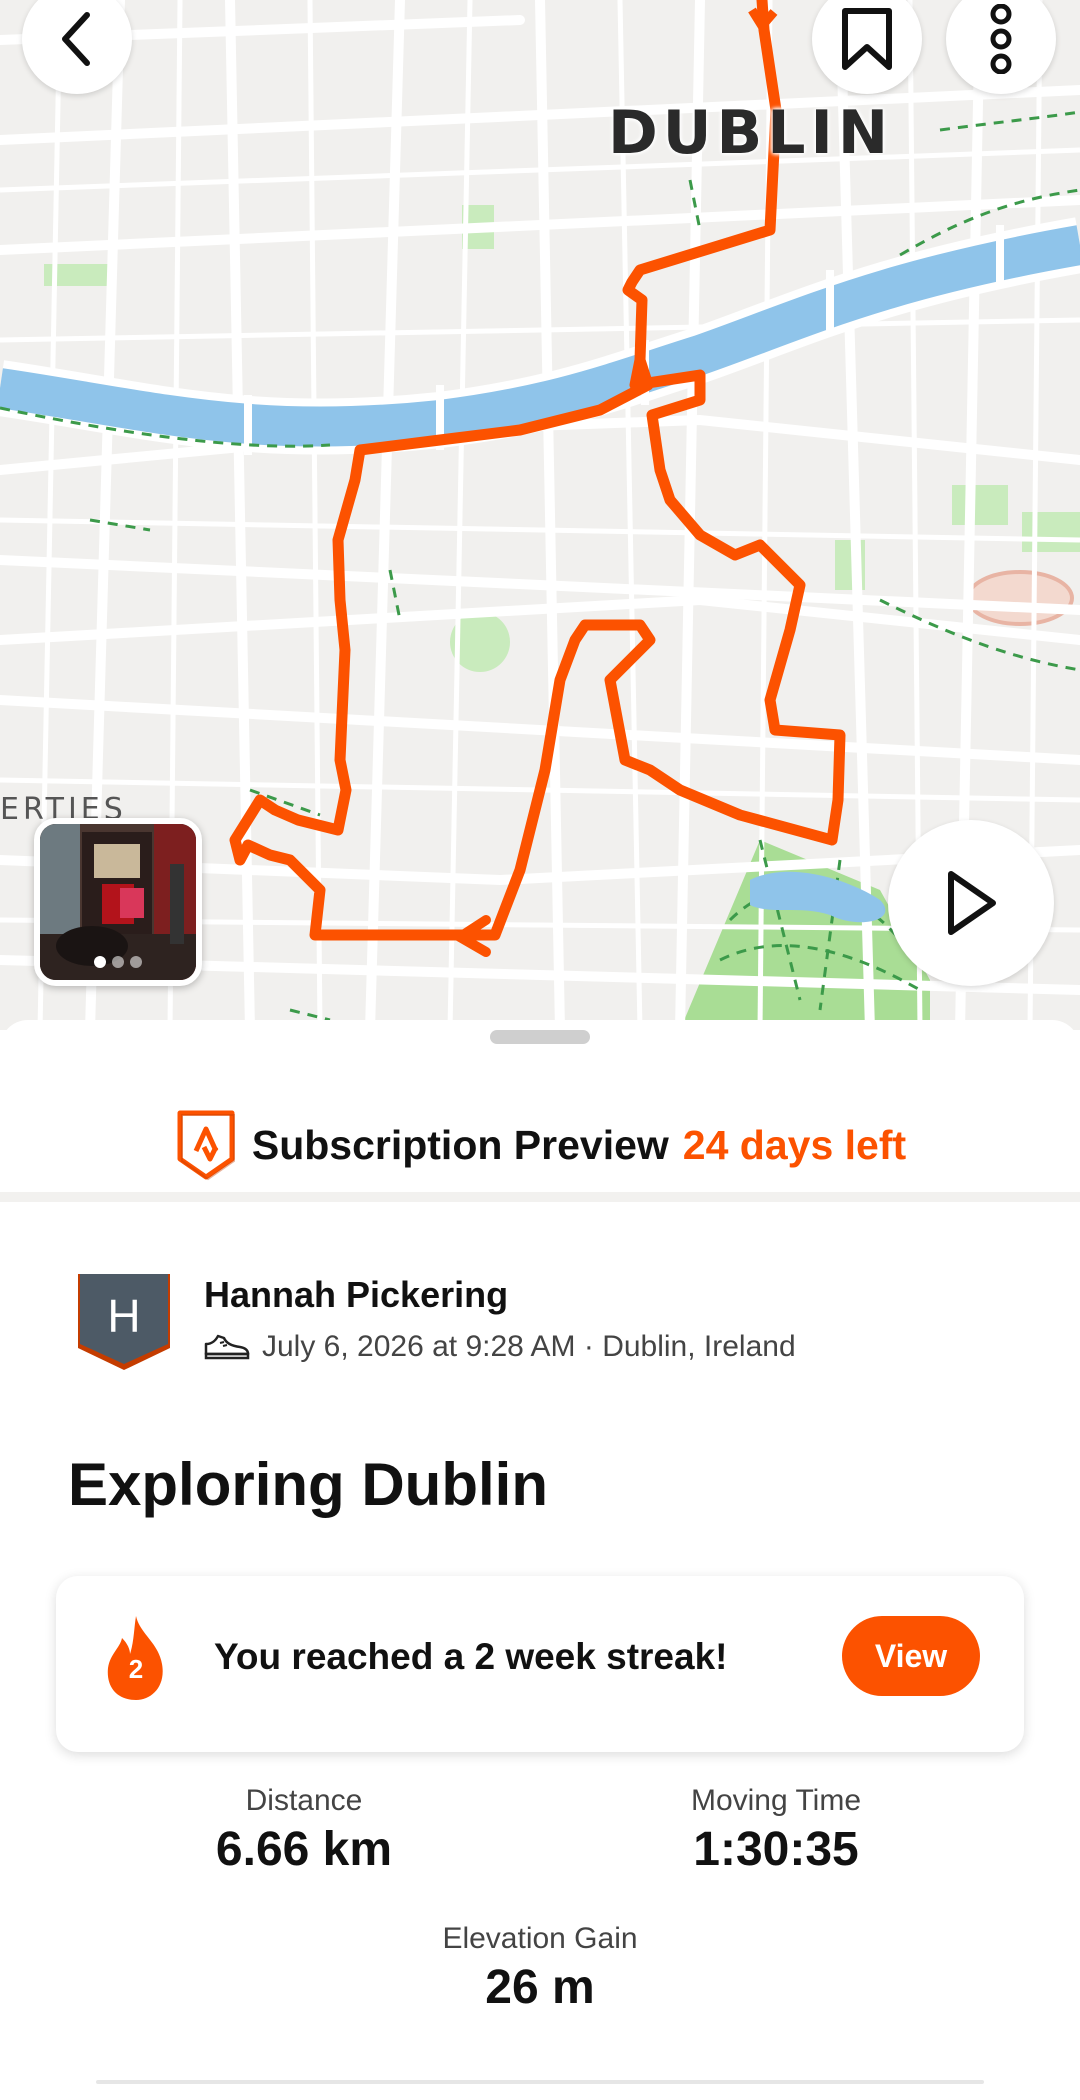 The image size is (1080, 2100). I want to click on chevron-left-icon, so click(76, 39).